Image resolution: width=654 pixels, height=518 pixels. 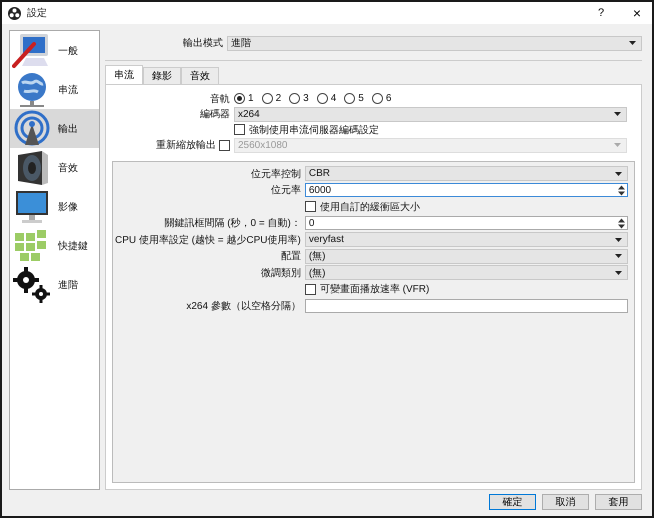 What do you see at coordinates (601, 13) in the screenshot?
I see `help-button: ?` at bounding box center [601, 13].